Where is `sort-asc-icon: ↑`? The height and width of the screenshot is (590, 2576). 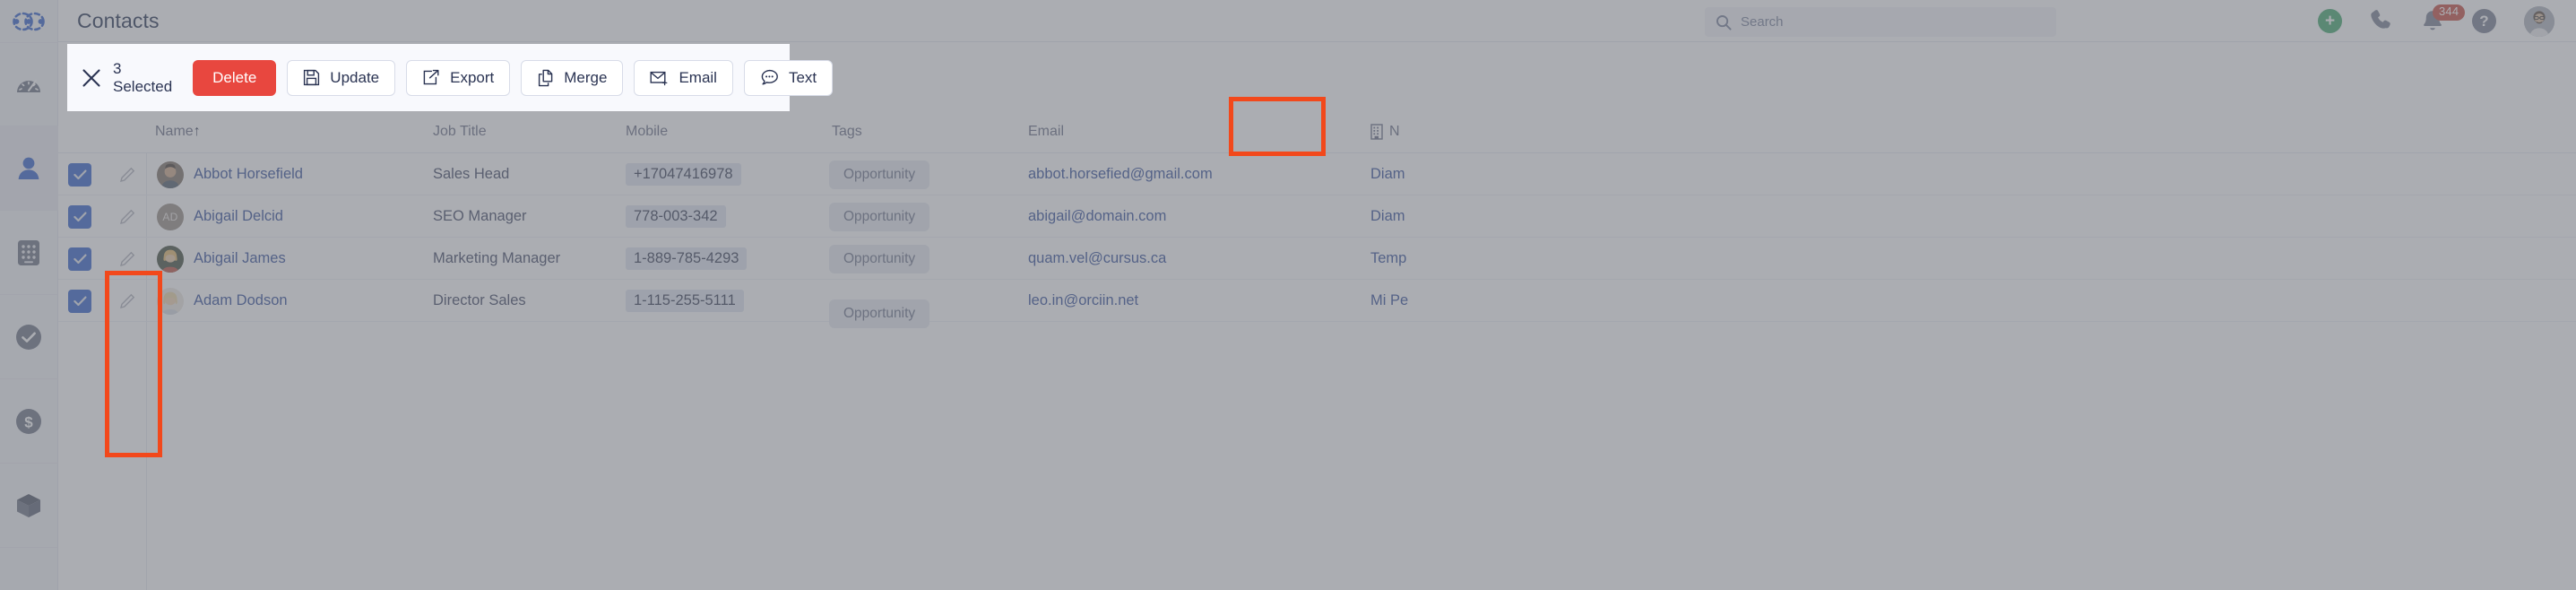
sort-asc-icon: ↑ is located at coordinates (197, 131).